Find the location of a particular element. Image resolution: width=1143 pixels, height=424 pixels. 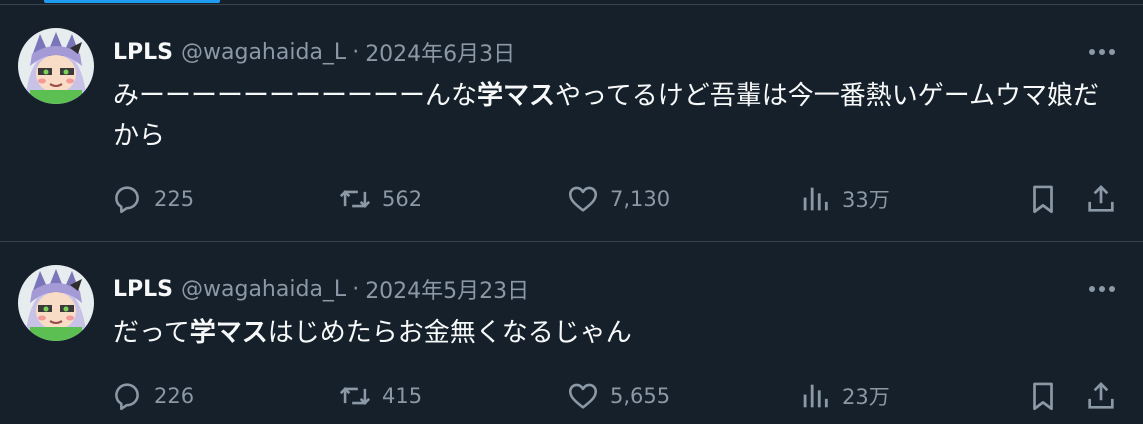

tweet-text-part: みーーーーーーーーーーーんな is located at coordinates (295, 96).